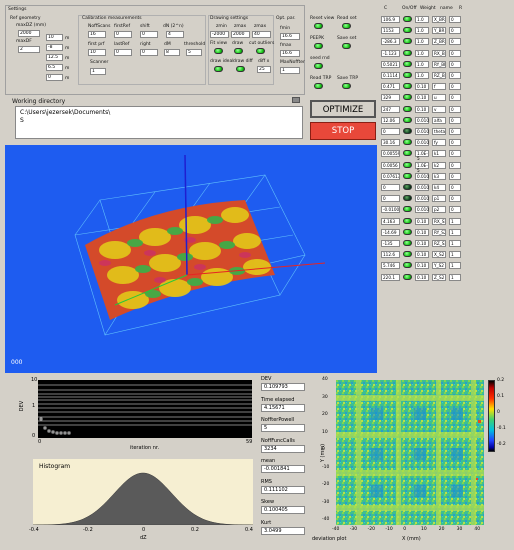  Describe the element at coordinates (390, 64) in the screenshot. I see `param-value-field: 0.5021` at that location.